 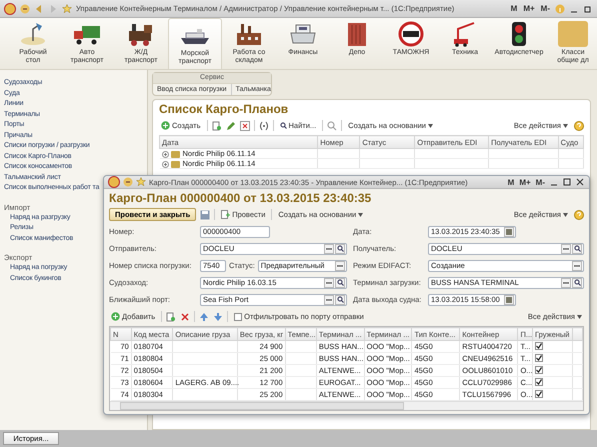 What do you see at coordinates (411, 34) in the screenshot?
I see `sign-icon` at bounding box center [411, 34].